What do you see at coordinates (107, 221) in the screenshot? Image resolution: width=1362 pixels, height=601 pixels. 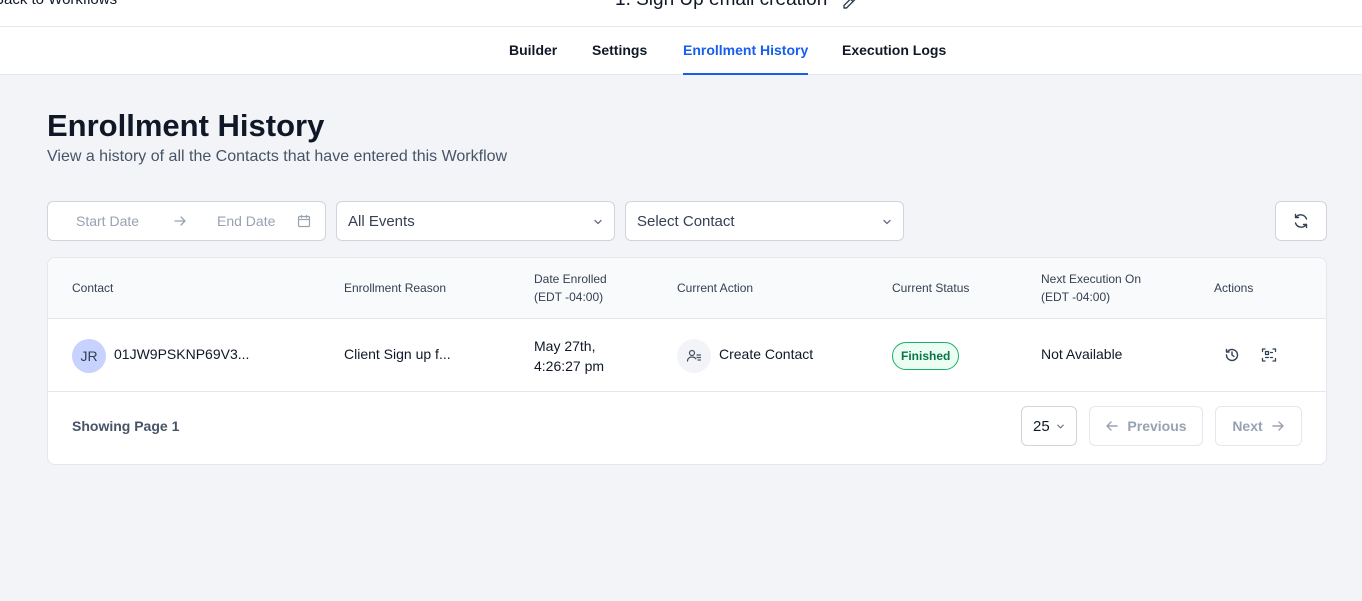 I see `start-date-input: Start Date` at bounding box center [107, 221].